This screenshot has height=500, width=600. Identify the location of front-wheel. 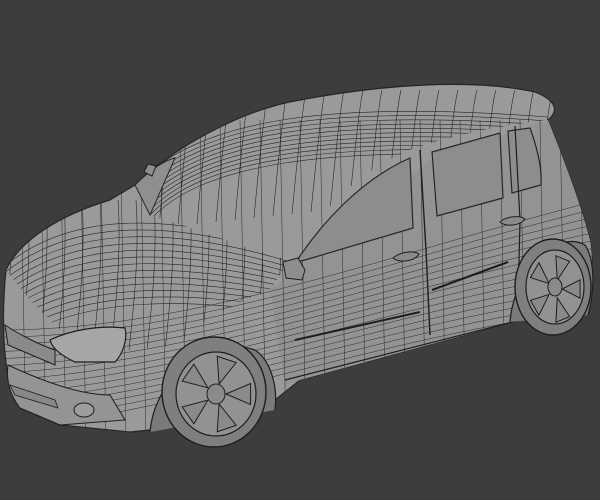
(214, 392).